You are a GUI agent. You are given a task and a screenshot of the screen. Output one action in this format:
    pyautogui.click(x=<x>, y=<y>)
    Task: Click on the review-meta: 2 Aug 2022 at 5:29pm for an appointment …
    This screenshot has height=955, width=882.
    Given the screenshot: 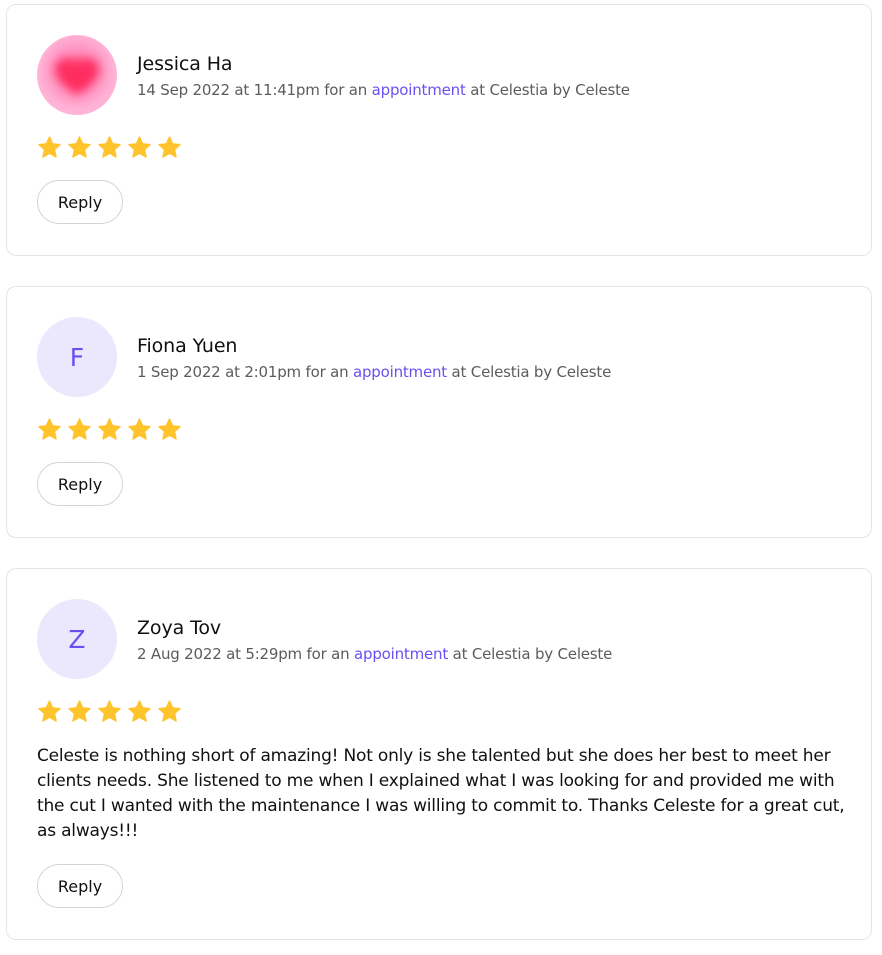 What is the action you would take?
    pyautogui.click(x=374, y=654)
    